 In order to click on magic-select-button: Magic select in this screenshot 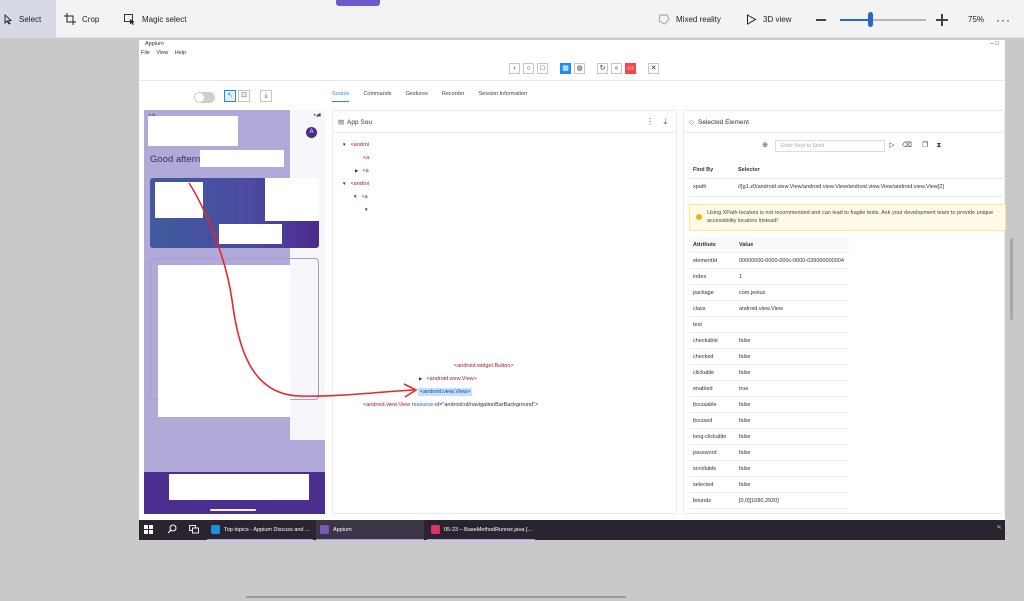, I will do `click(155, 19)`.